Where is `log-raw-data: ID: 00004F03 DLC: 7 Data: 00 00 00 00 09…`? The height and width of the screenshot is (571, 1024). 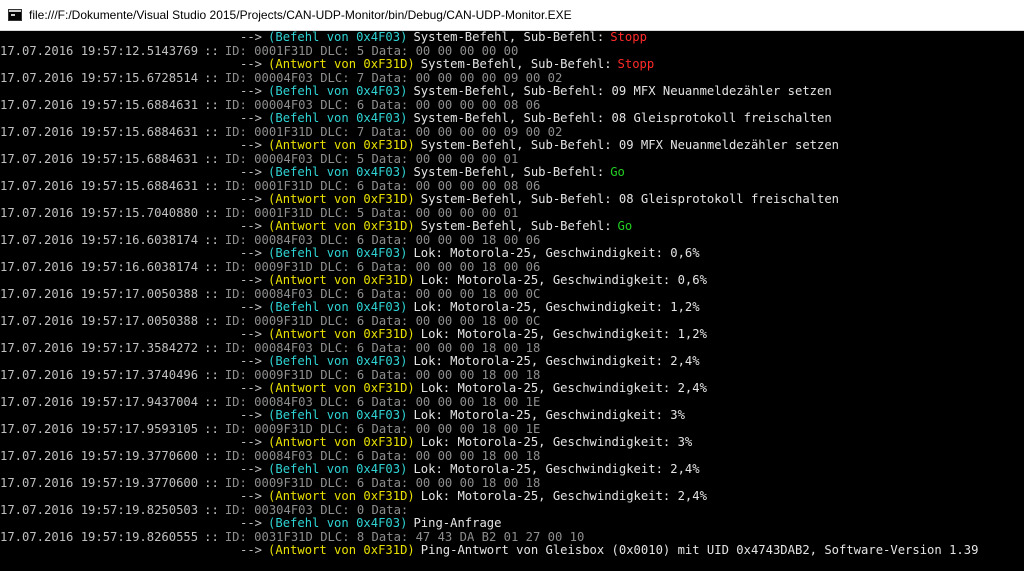
log-raw-data: ID: 00004F03 DLC: 7 Data: 00 00 00 00 09… is located at coordinates (393, 78).